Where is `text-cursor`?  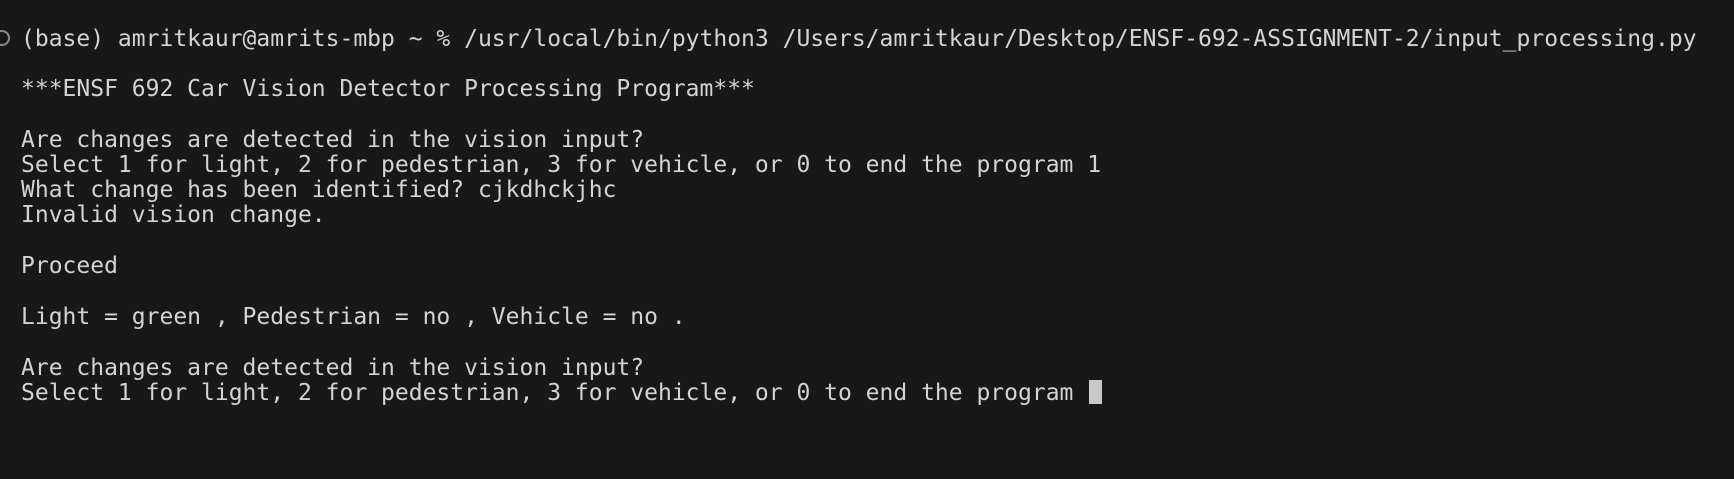 text-cursor is located at coordinates (1096, 392).